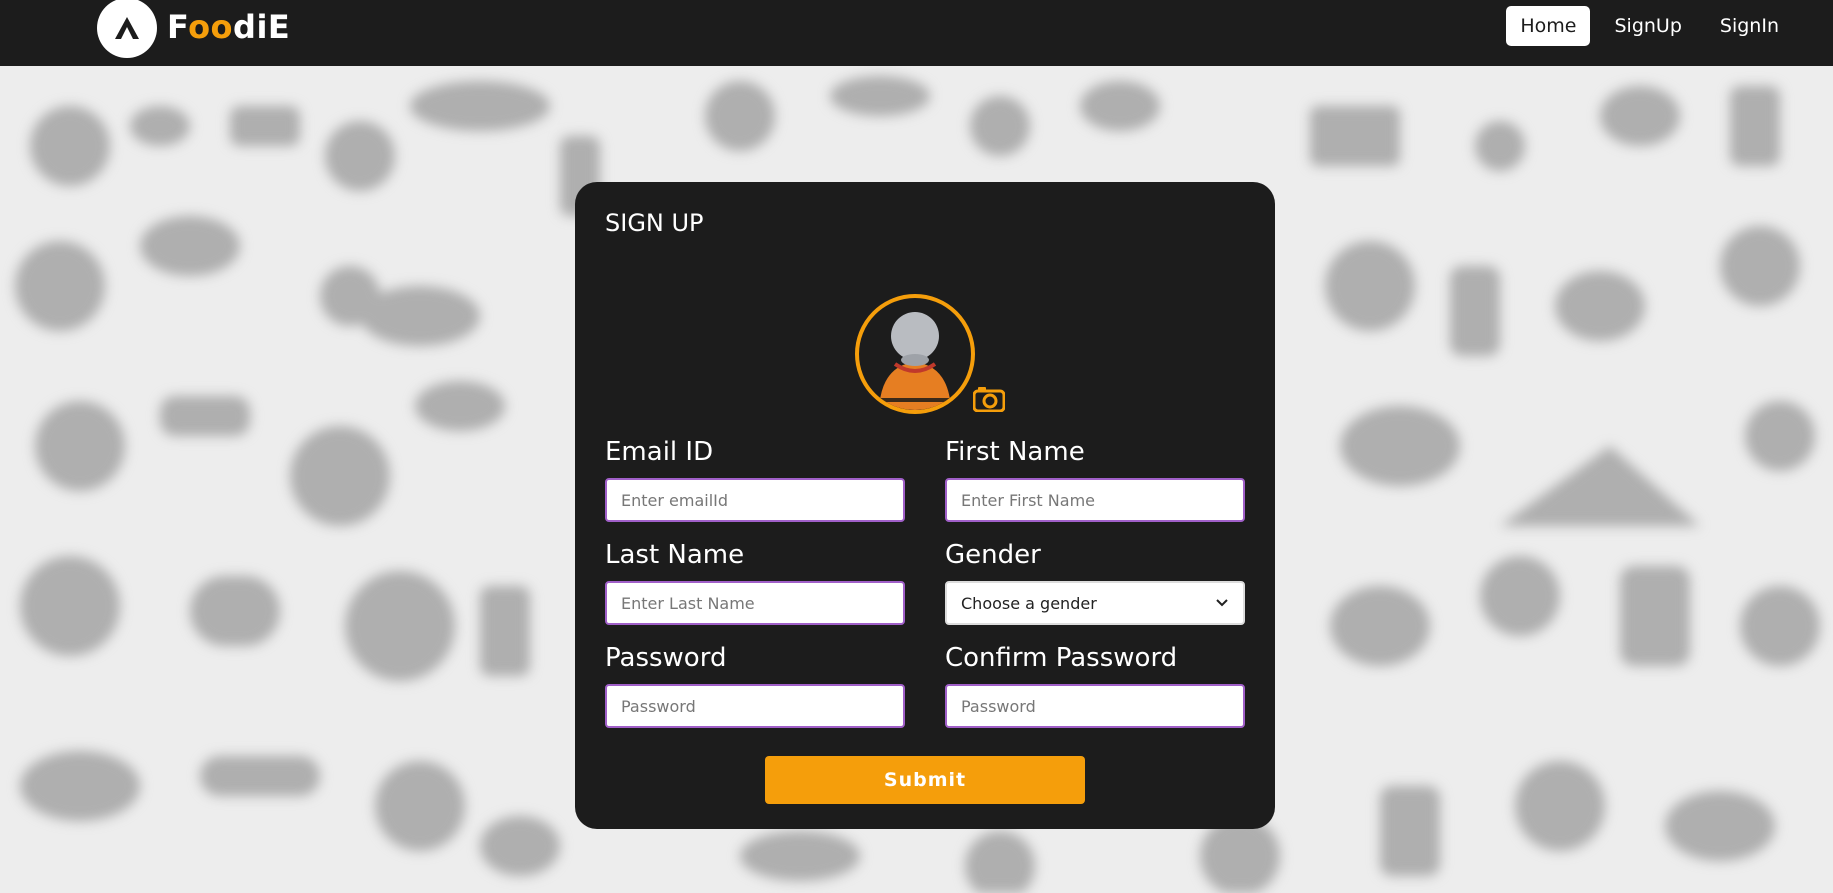 The image size is (1833, 893). I want to click on user-avatar-icon, so click(915, 361).